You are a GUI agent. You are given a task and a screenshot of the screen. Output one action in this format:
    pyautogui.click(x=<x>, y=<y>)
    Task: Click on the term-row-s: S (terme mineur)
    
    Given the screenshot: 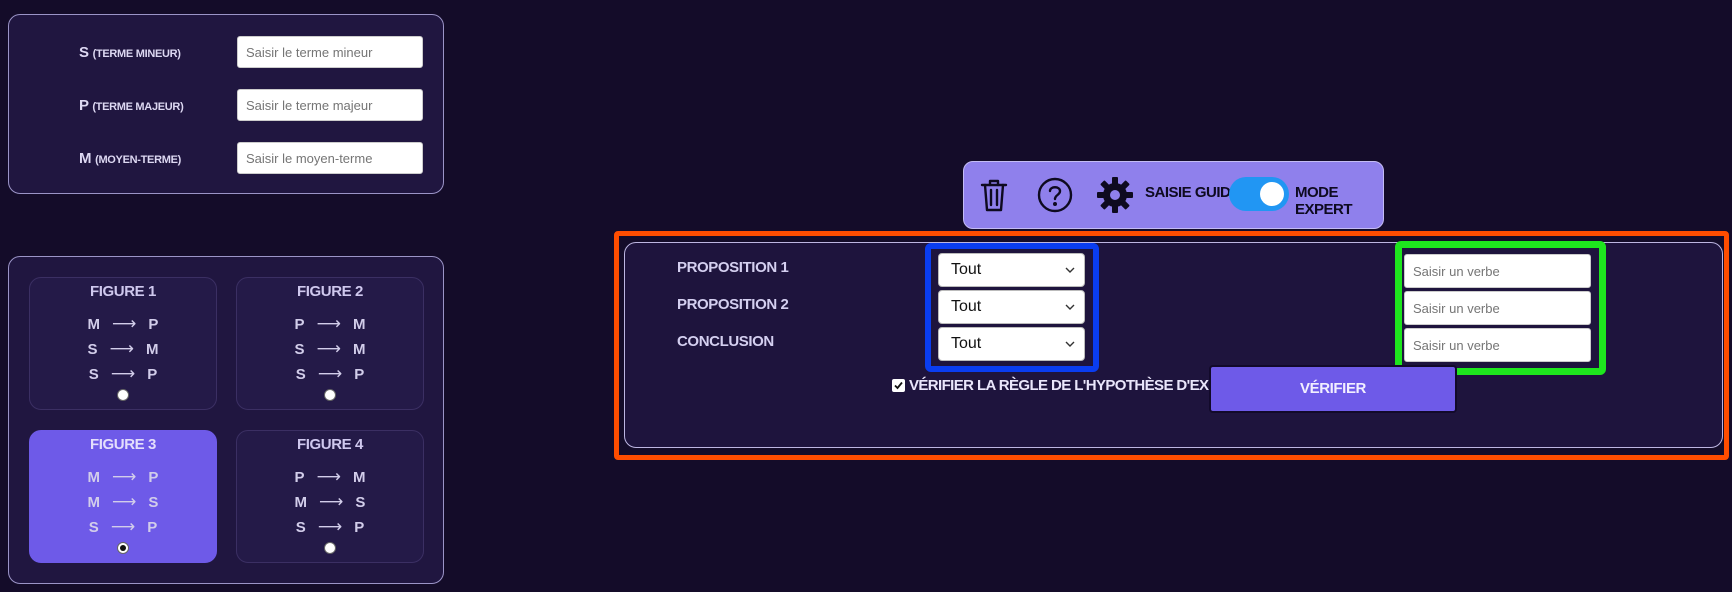 What is the action you would take?
    pyautogui.click(x=226, y=53)
    